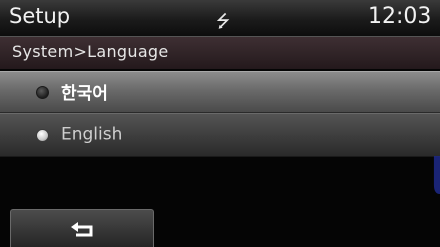 The width and height of the screenshot is (440, 247). I want to click on back-button, so click(82, 228).